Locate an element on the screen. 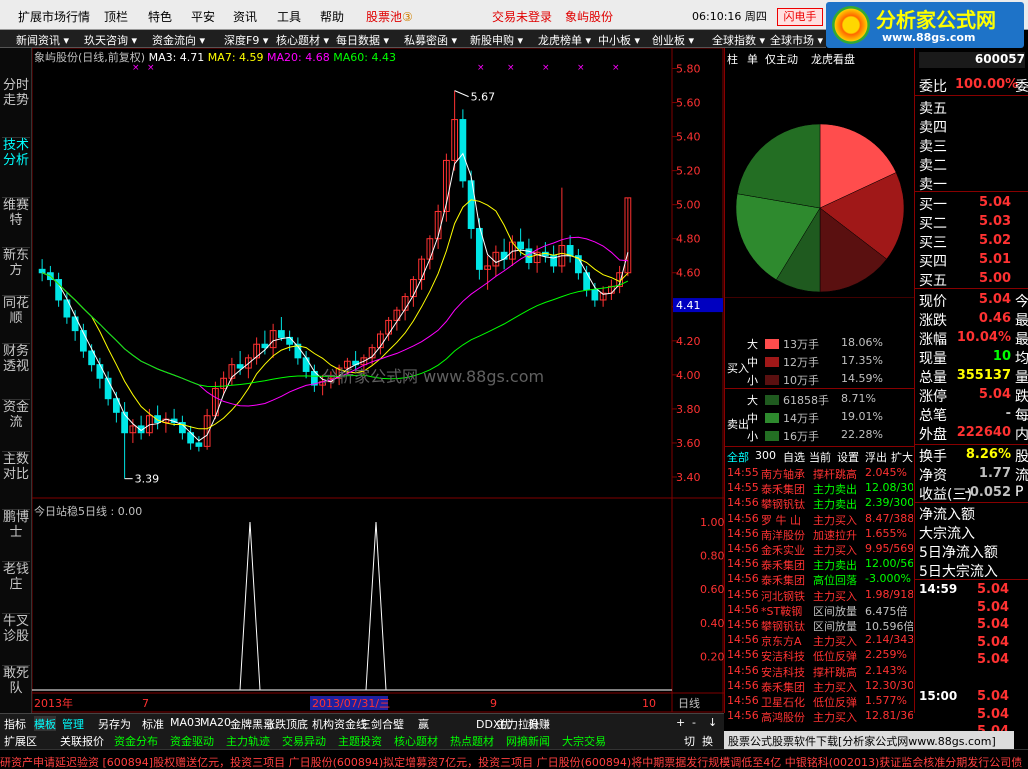 The image size is (1028, 769). toolbar-item-10: 创业板 ▾ is located at coordinates (673, 40).